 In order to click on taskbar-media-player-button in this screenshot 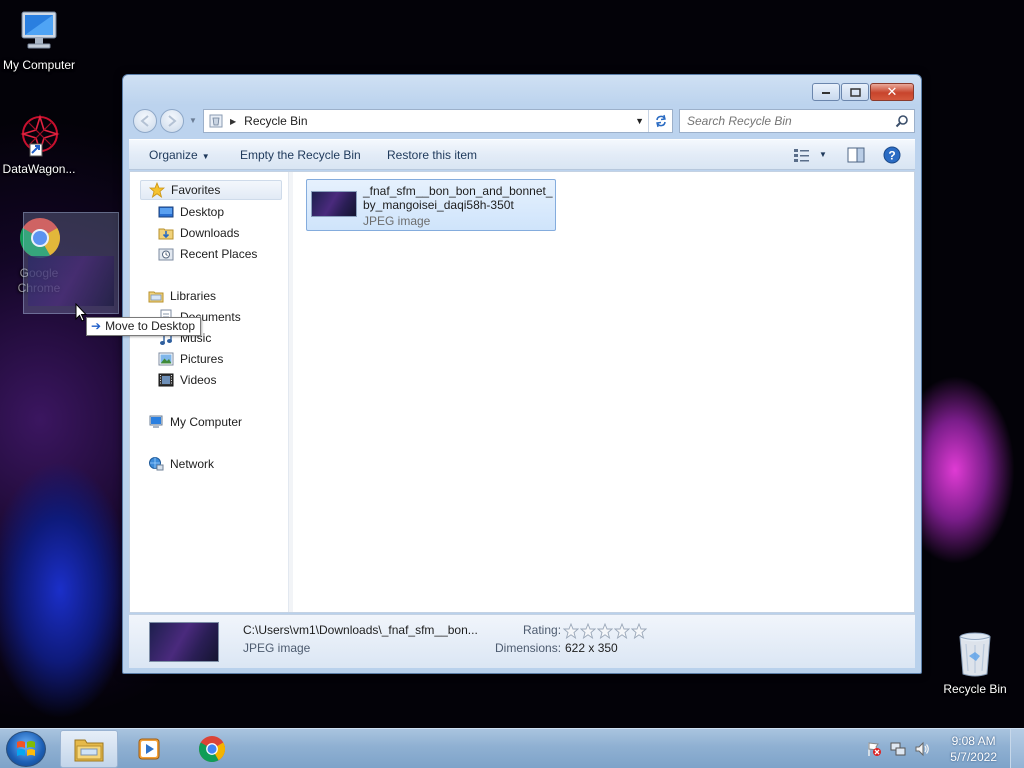, I will do `click(149, 749)`.